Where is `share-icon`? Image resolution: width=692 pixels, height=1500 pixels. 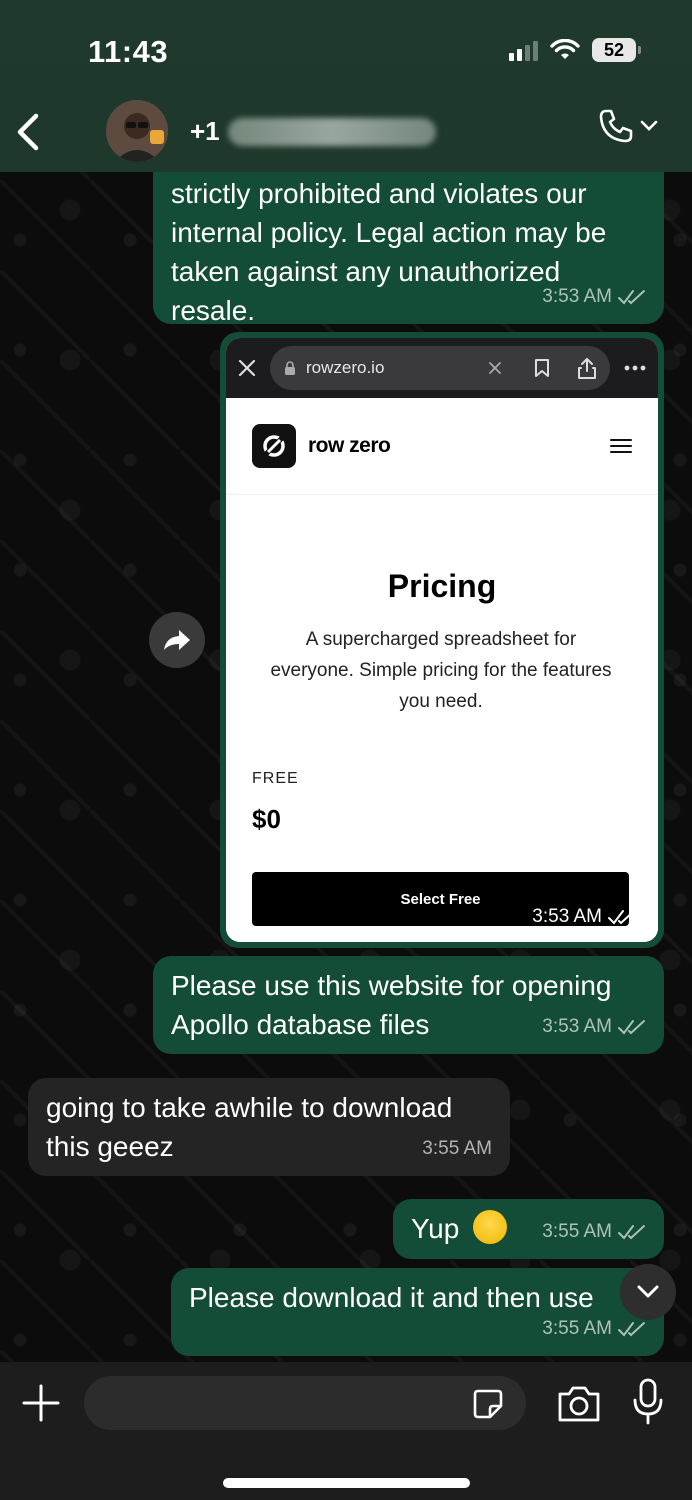 share-icon is located at coordinates (587, 368).